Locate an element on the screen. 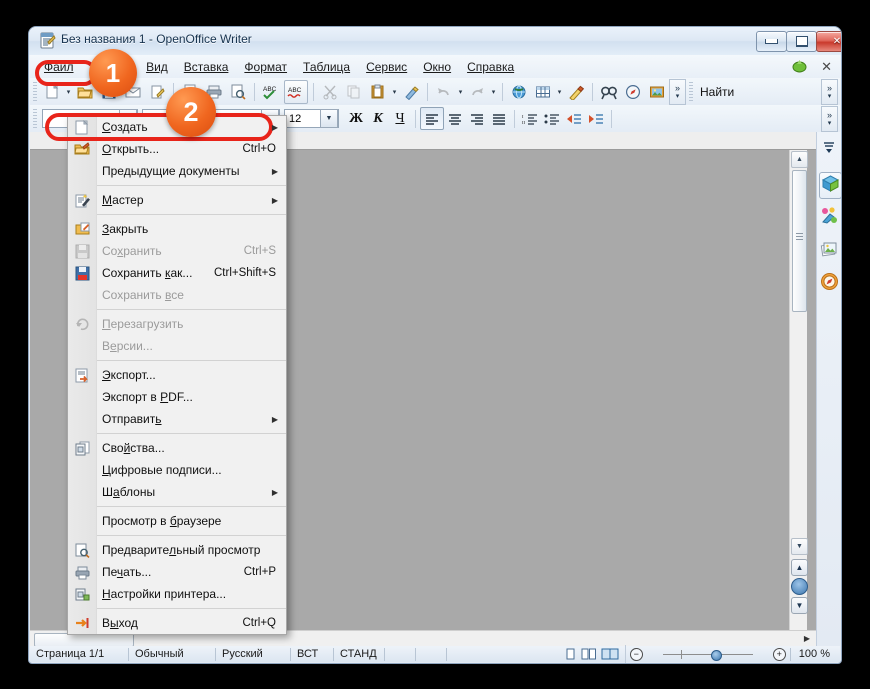 This screenshot has width=870, height=689. sidebar-item-gallery-images is located at coordinates (829, 250).